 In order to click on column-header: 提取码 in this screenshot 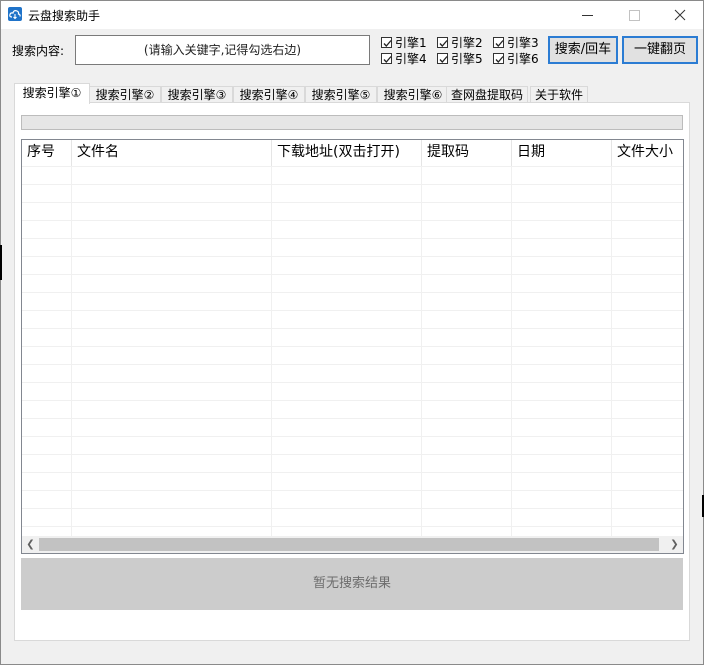, I will do `click(467, 153)`.